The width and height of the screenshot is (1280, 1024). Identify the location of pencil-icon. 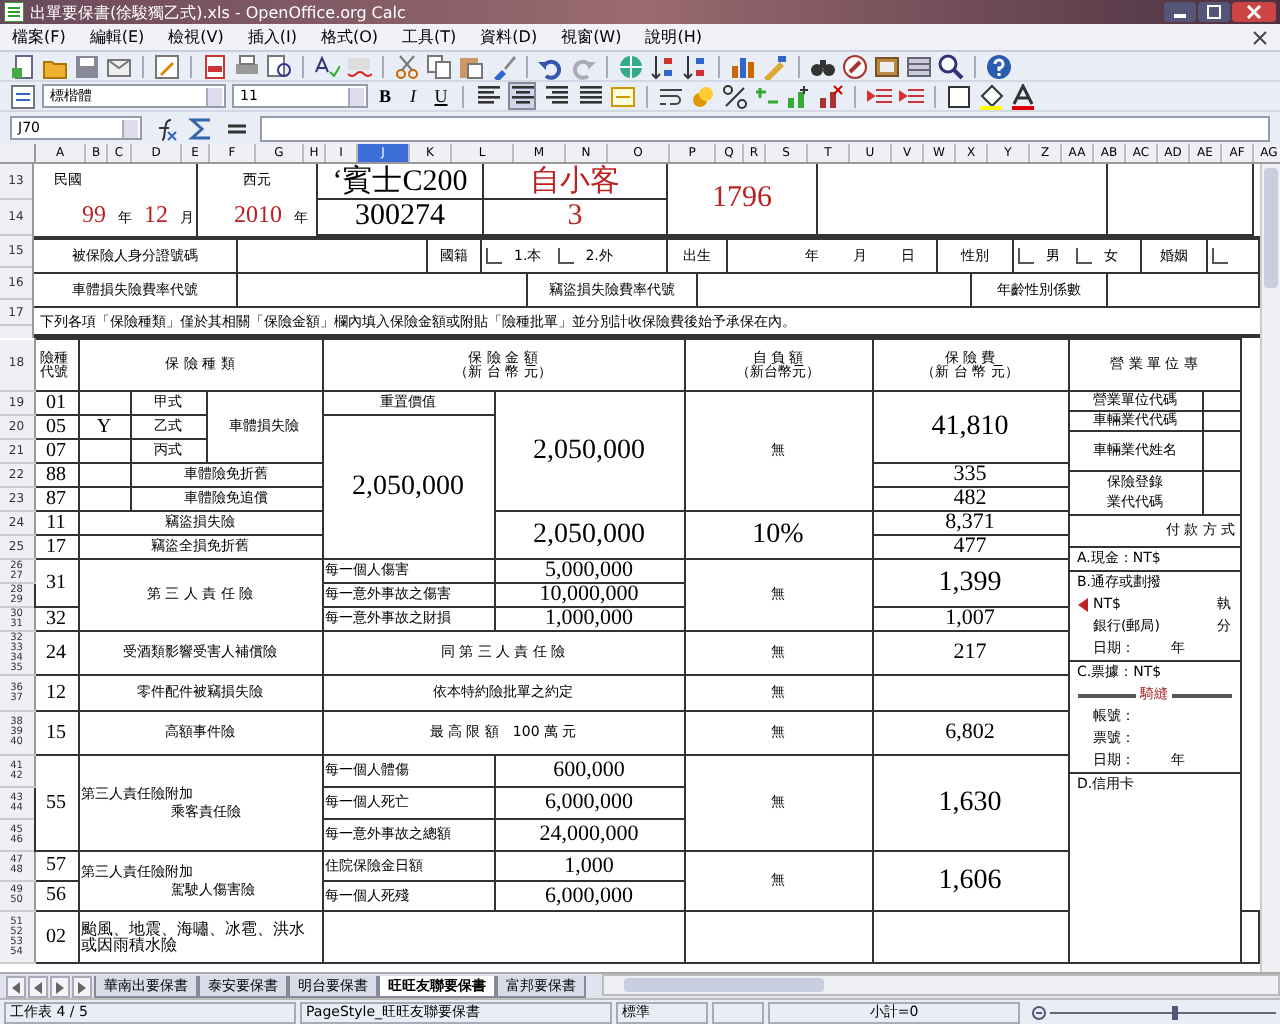
(167, 66).